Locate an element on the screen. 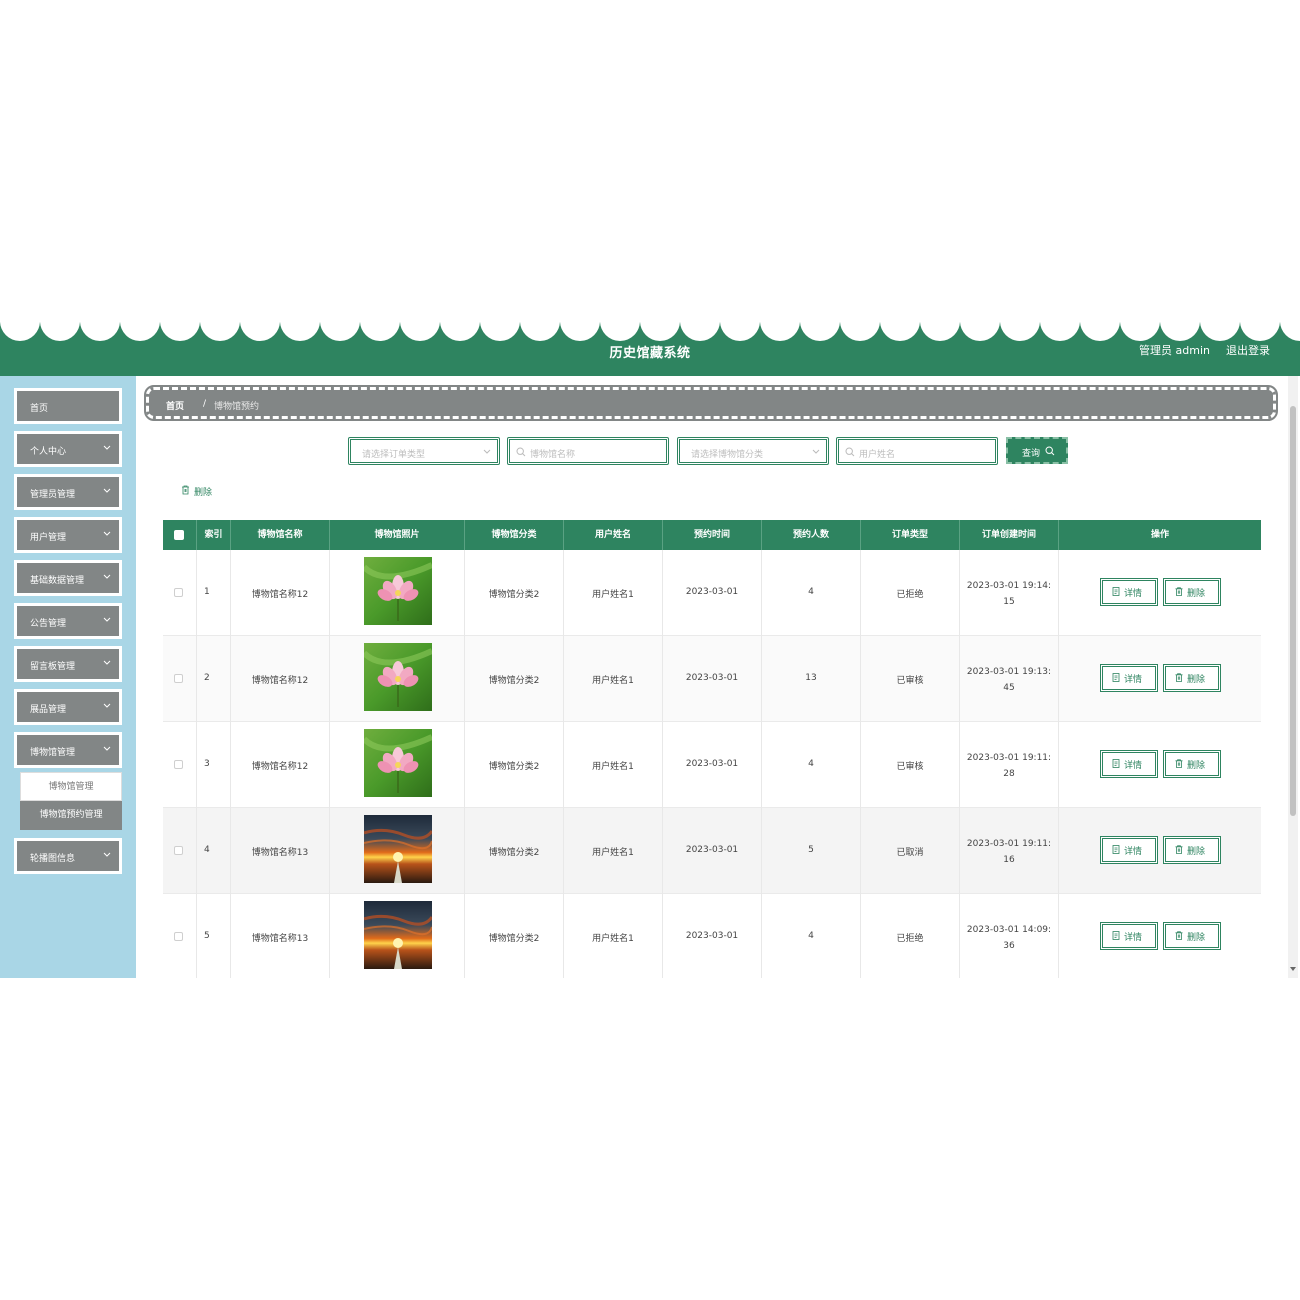 This screenshot has width=1300, height=1300. index-cell: 1 is located at coordinates (214, 593).